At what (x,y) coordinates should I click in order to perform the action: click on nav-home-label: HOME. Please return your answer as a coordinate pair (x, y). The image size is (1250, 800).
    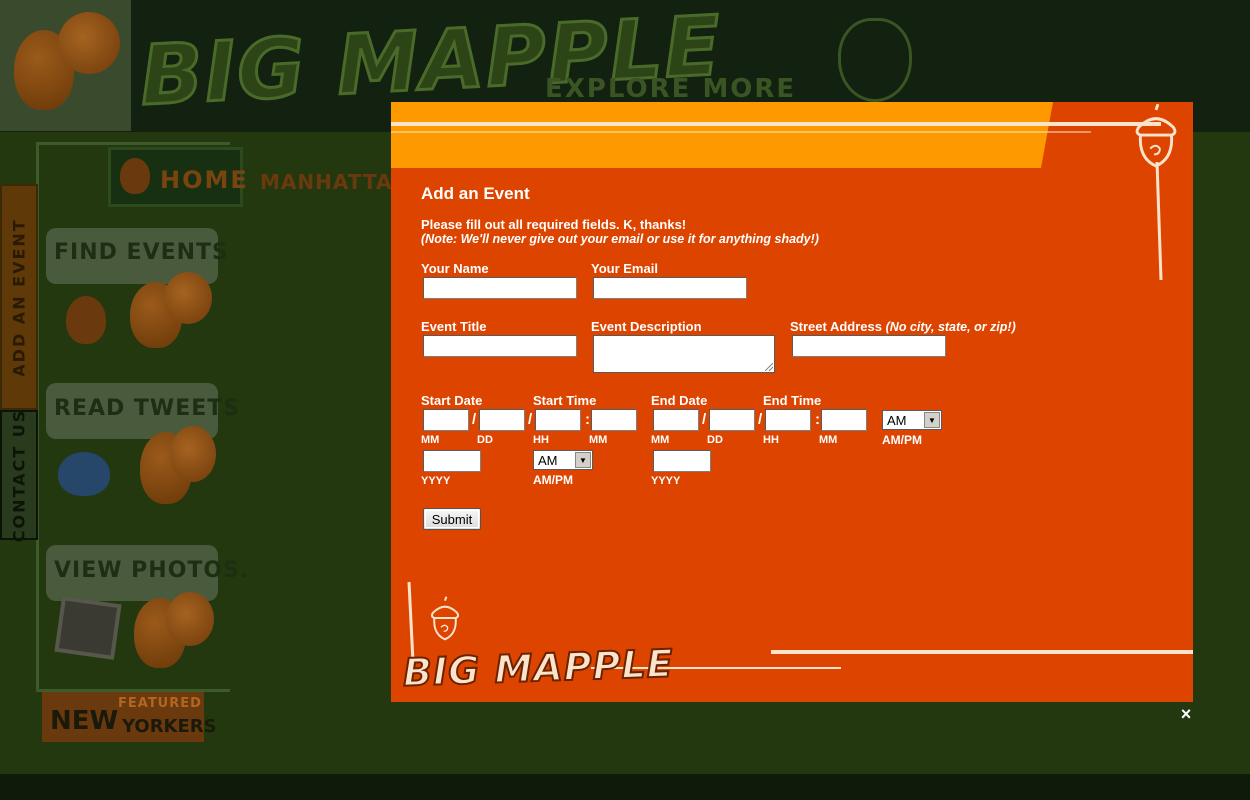
    Looking at the image, I should click on (204, 180).